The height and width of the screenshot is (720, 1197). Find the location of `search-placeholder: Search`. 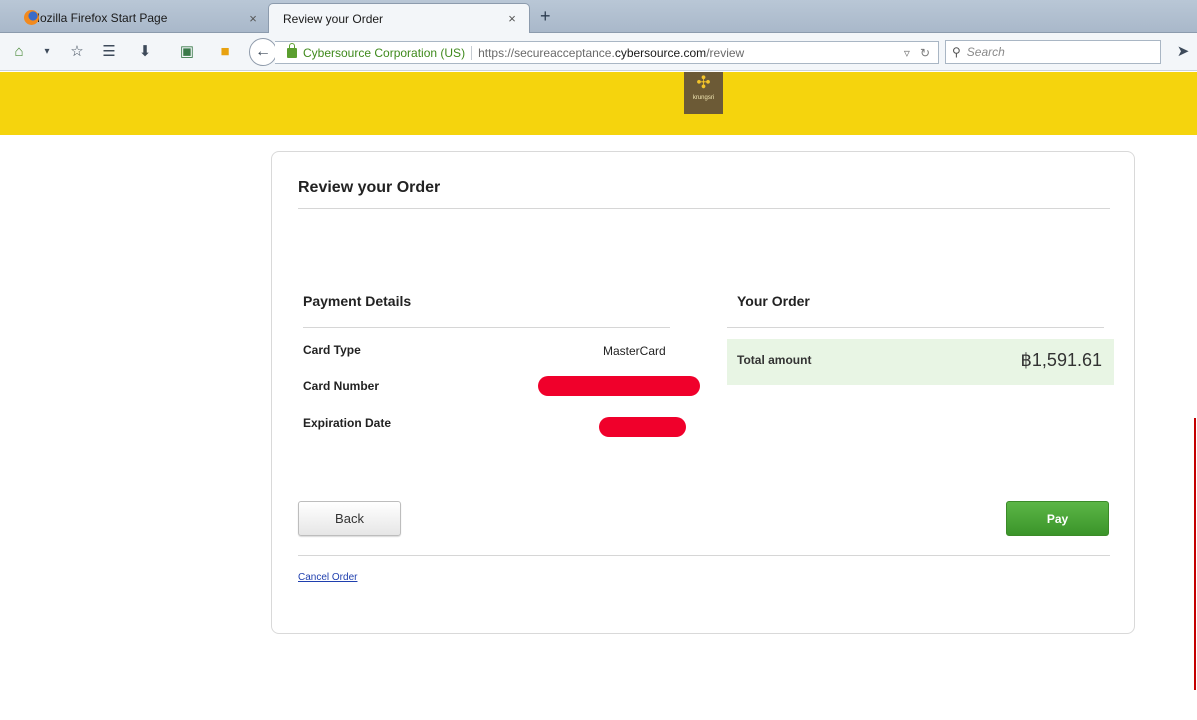

search-placeholder: Search is located at coordinates (985, 52).